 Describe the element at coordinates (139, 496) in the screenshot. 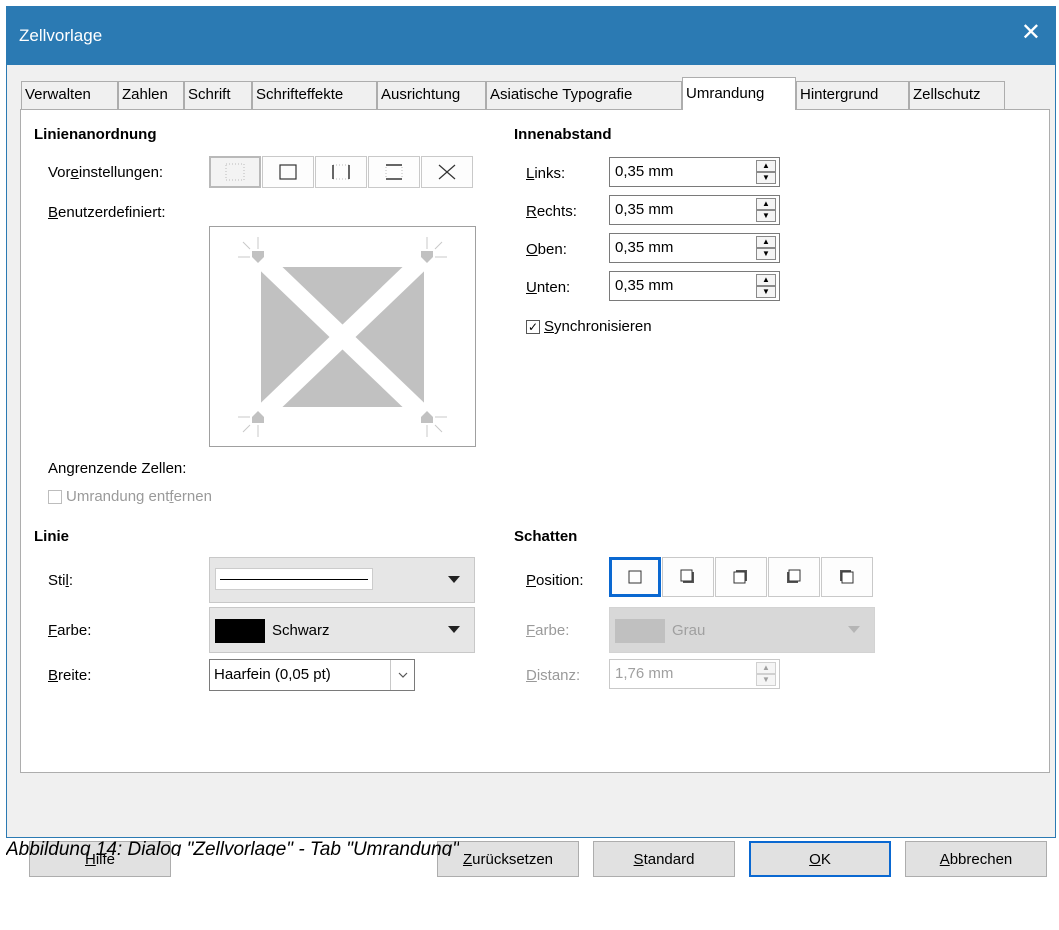

I see `remove-border-label: Umrandung entfernen` at that location.